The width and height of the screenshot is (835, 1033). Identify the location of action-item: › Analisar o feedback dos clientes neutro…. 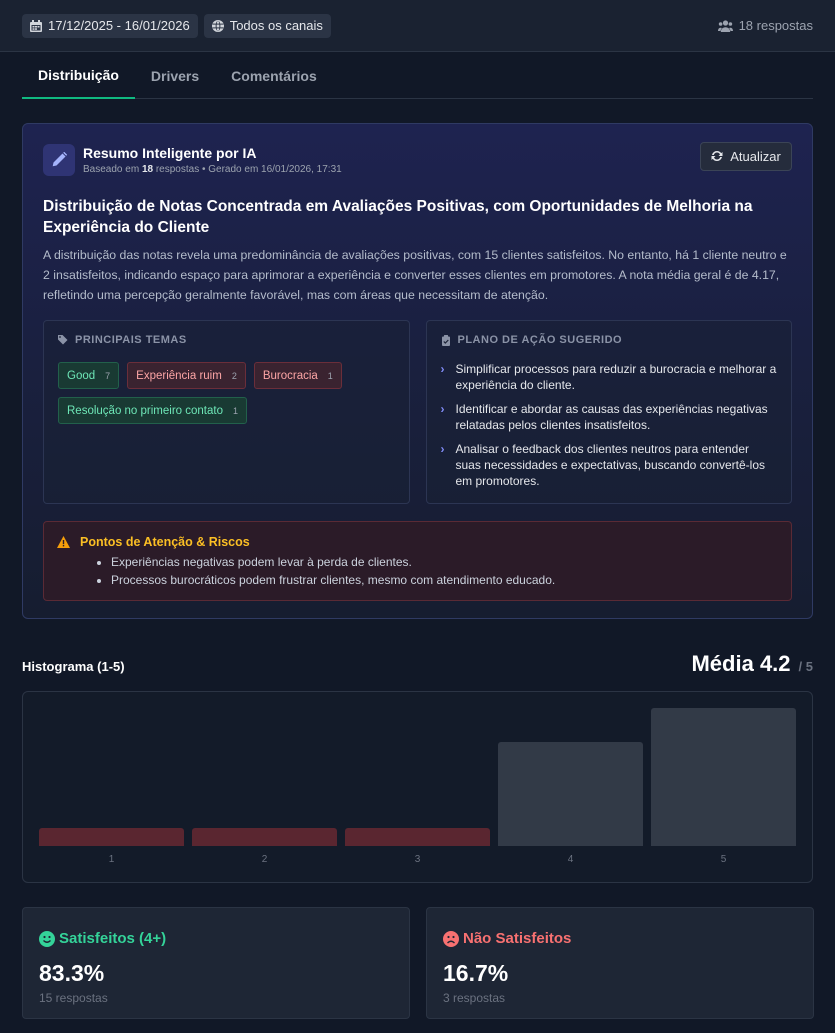
(609, 465).